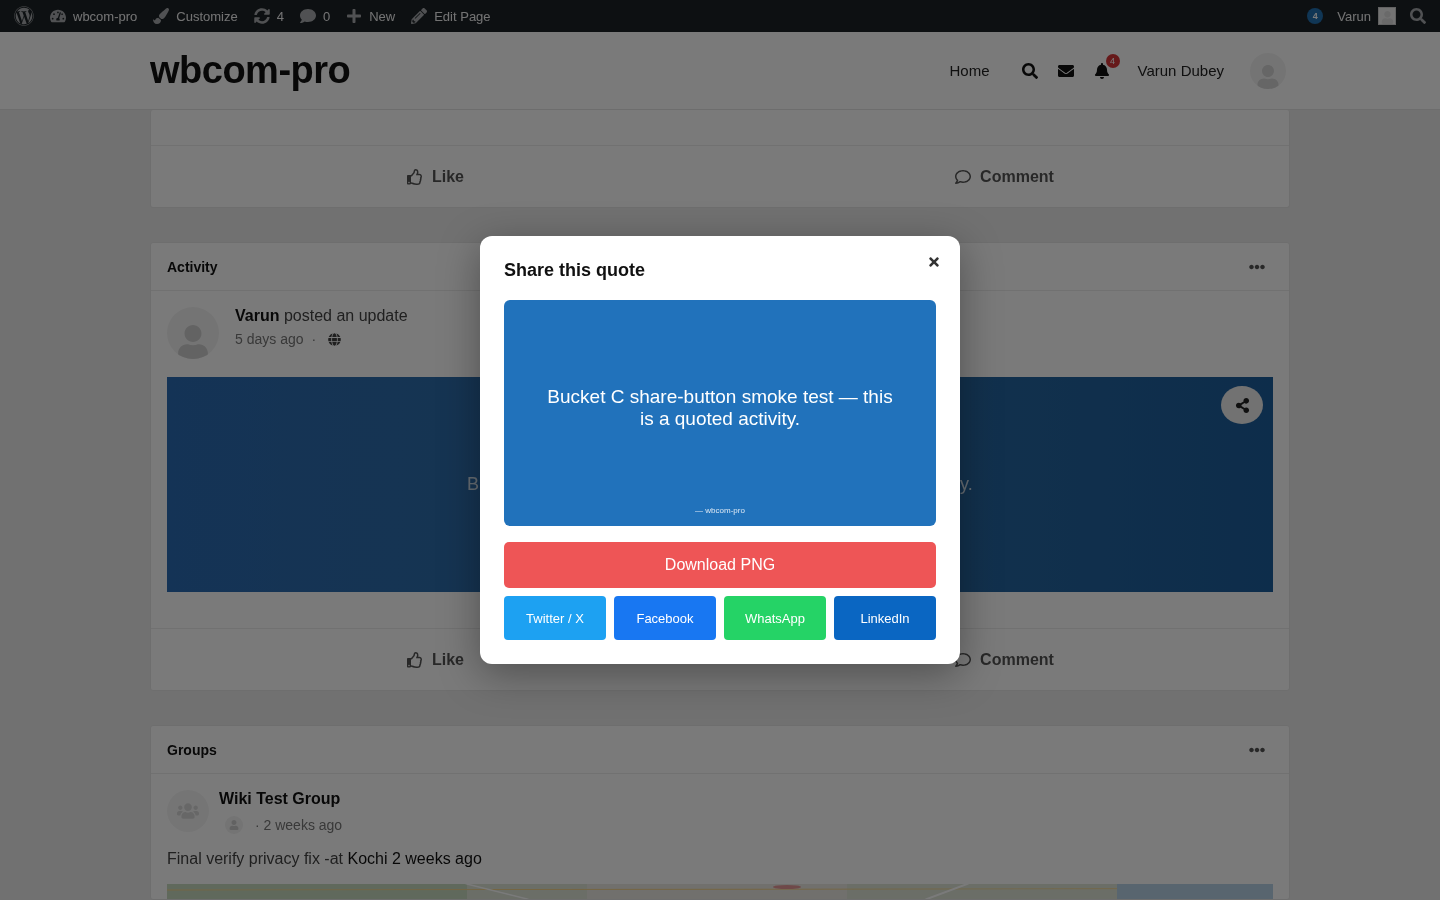  Describe the element at coordinates (280, 798) in the screenshot. I see `group-name: Wiki Test Group` at that location.